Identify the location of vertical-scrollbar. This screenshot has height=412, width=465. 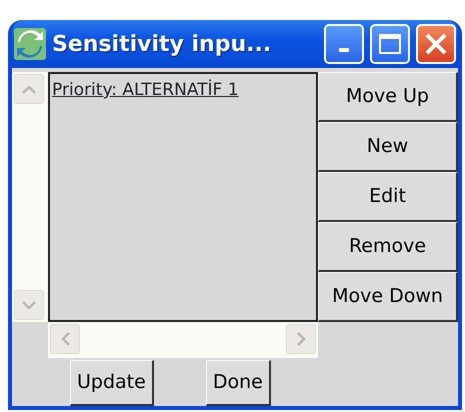
(30, 197).